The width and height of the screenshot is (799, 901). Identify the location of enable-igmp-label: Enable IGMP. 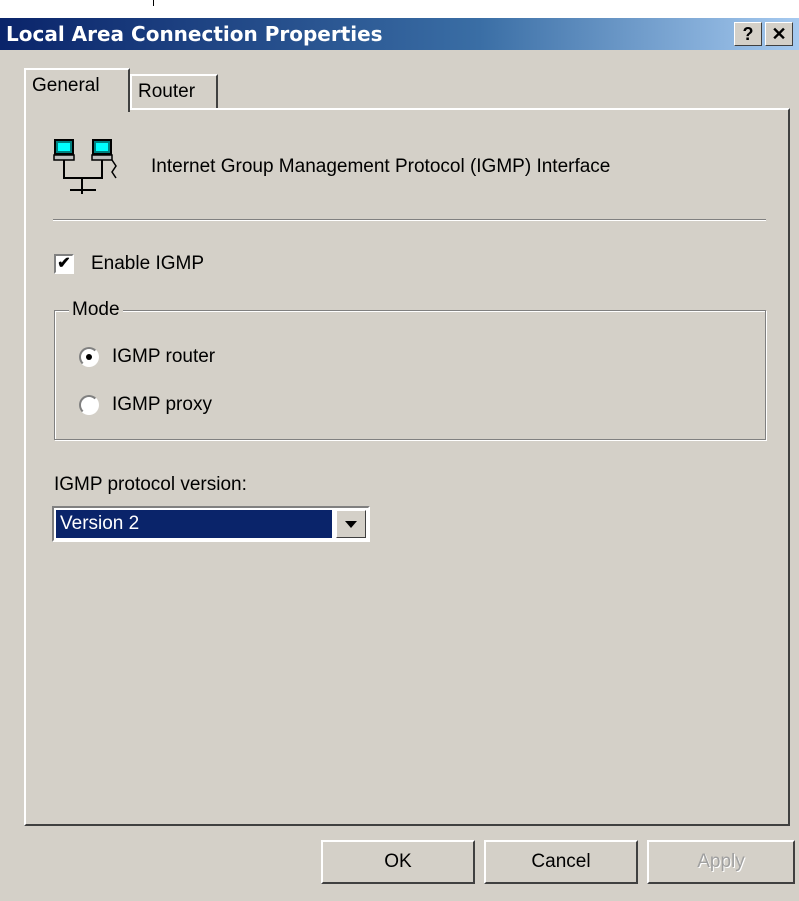
(147, 264).